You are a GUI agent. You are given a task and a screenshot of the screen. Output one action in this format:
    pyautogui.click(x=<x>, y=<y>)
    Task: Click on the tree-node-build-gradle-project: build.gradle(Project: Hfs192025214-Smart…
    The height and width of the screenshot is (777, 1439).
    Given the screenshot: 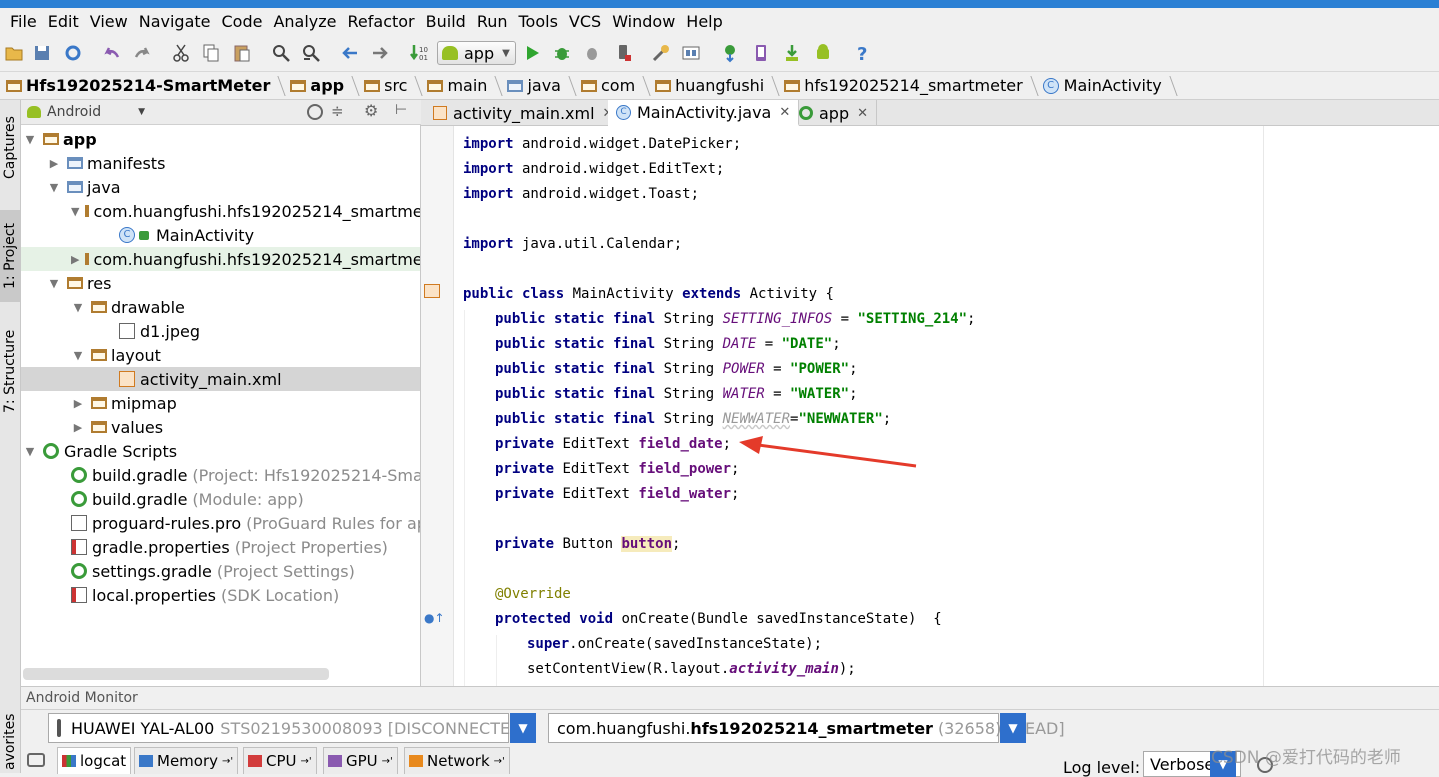 What is the action you would take?
    pyautogui.click(x=220, y=475)
    